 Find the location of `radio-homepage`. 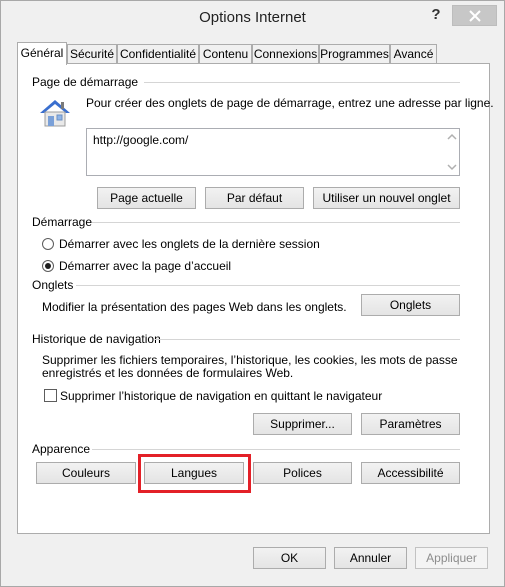

radio-homepage is located at coordinates (48, 266).